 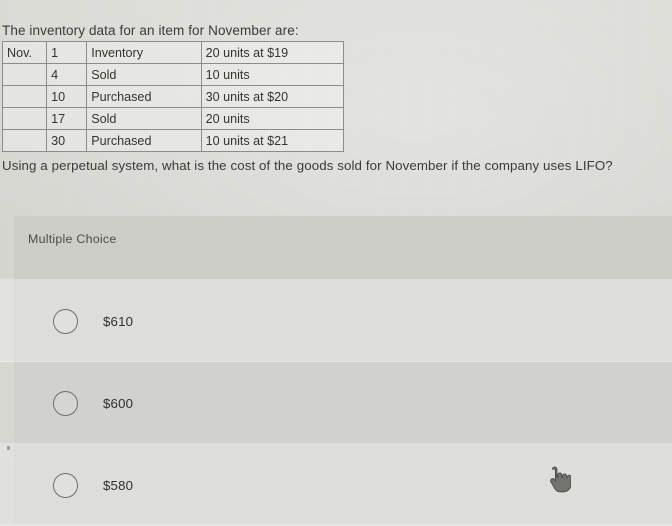 I want to click on table-cell-quantity: 10 units at $21, so click(x=272, y=140).